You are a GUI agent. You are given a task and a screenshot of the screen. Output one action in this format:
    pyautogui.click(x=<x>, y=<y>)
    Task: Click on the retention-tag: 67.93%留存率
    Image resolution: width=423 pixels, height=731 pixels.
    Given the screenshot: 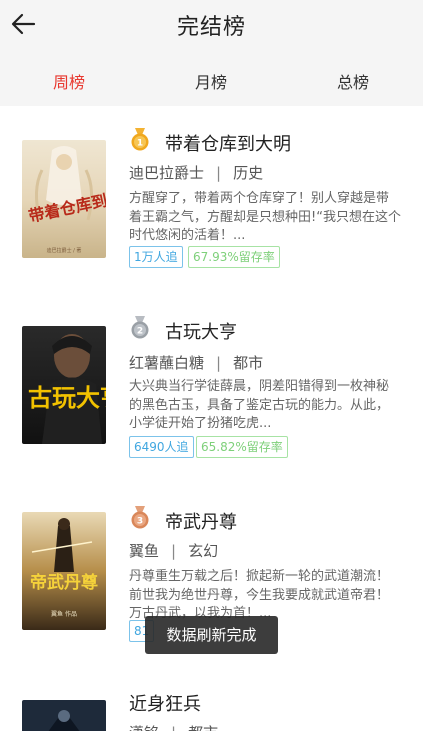 What is the action you would take?
    pyautogui.click(x=234, y=257)
    